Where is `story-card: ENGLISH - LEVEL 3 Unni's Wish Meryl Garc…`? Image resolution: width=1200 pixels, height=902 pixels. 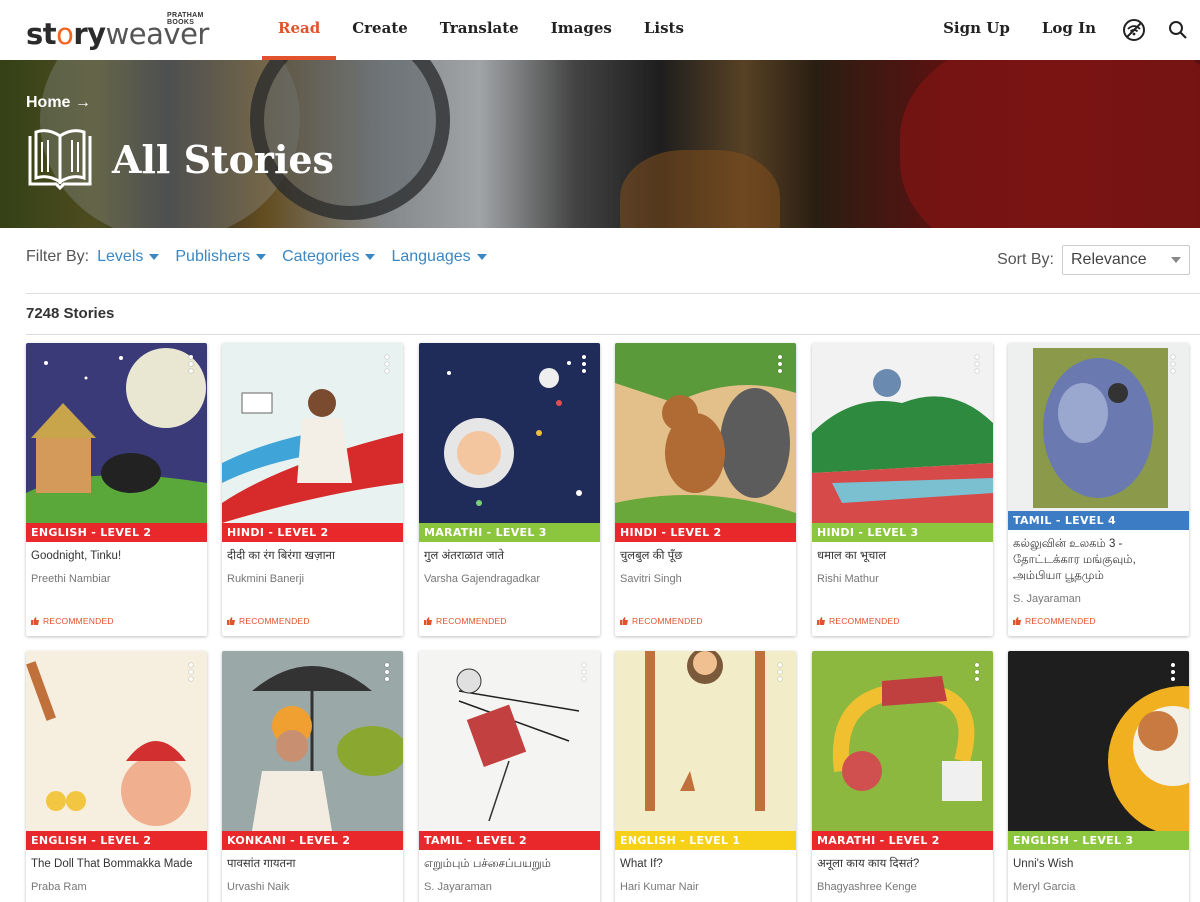 story-card: ENGLISH - LEVEL 3 Unni's Wish Meryl Garc… is located at coordinates (1098, 776).